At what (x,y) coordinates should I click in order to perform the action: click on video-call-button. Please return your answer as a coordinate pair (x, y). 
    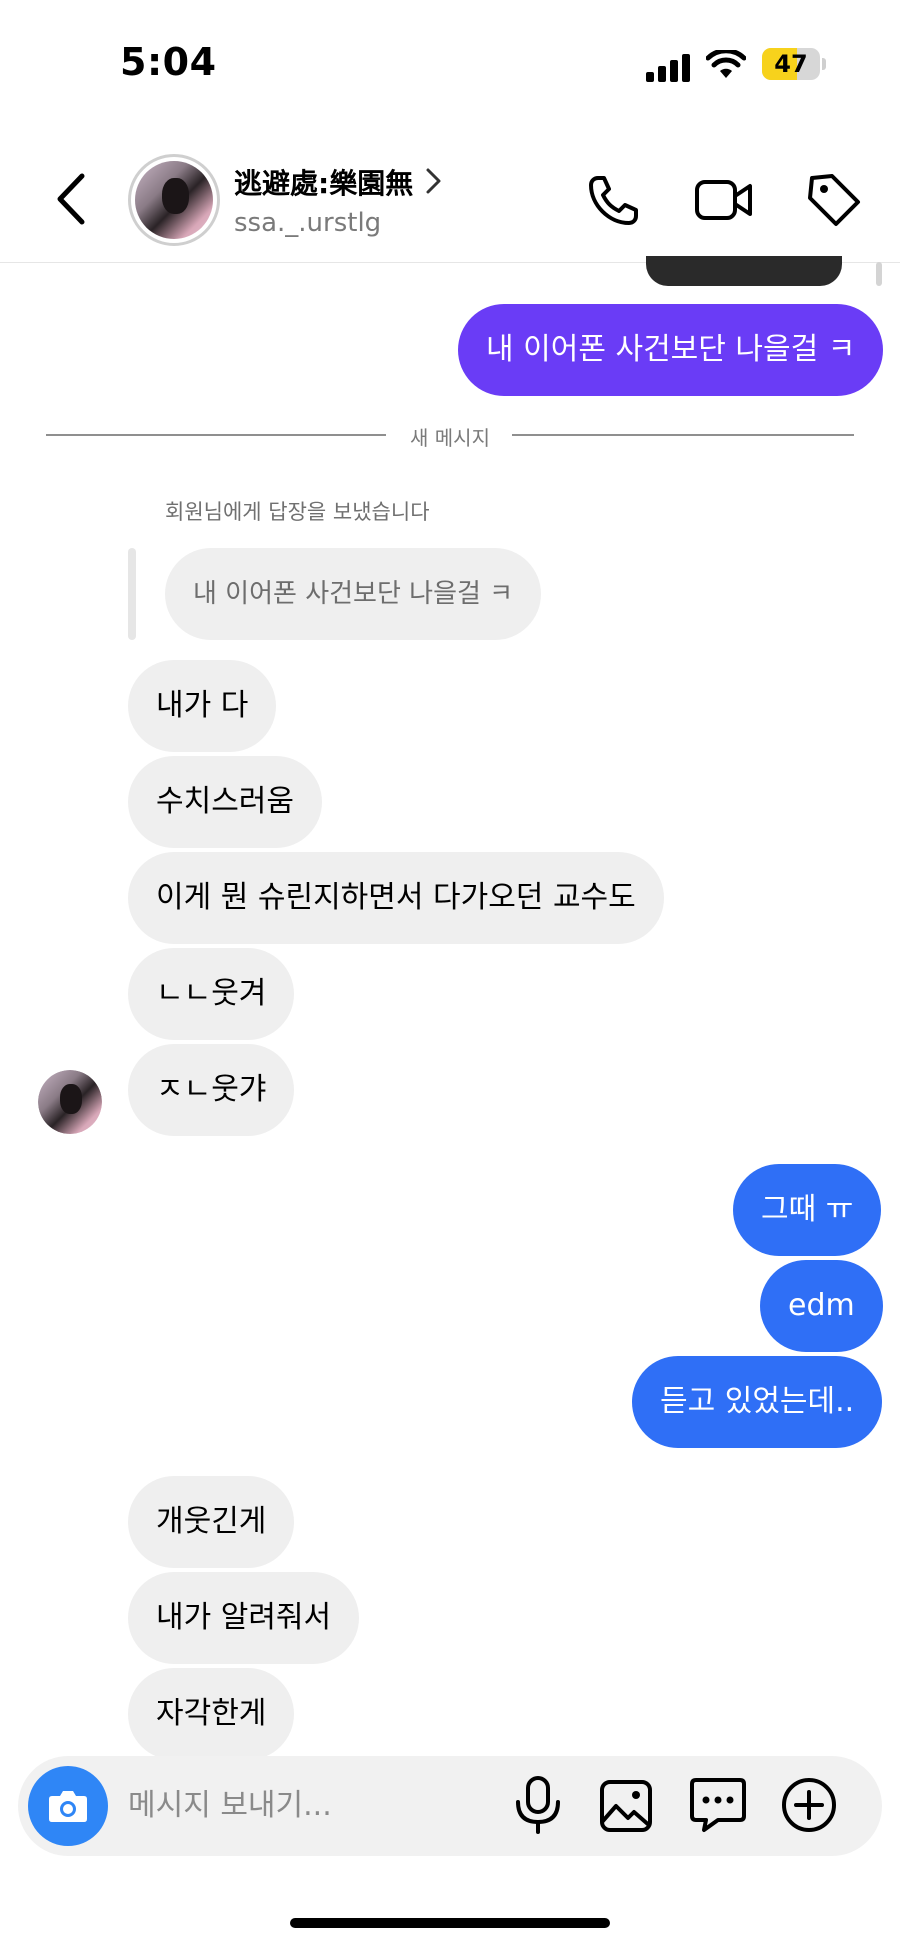
    Looking at the image, I should click on (724, 200).